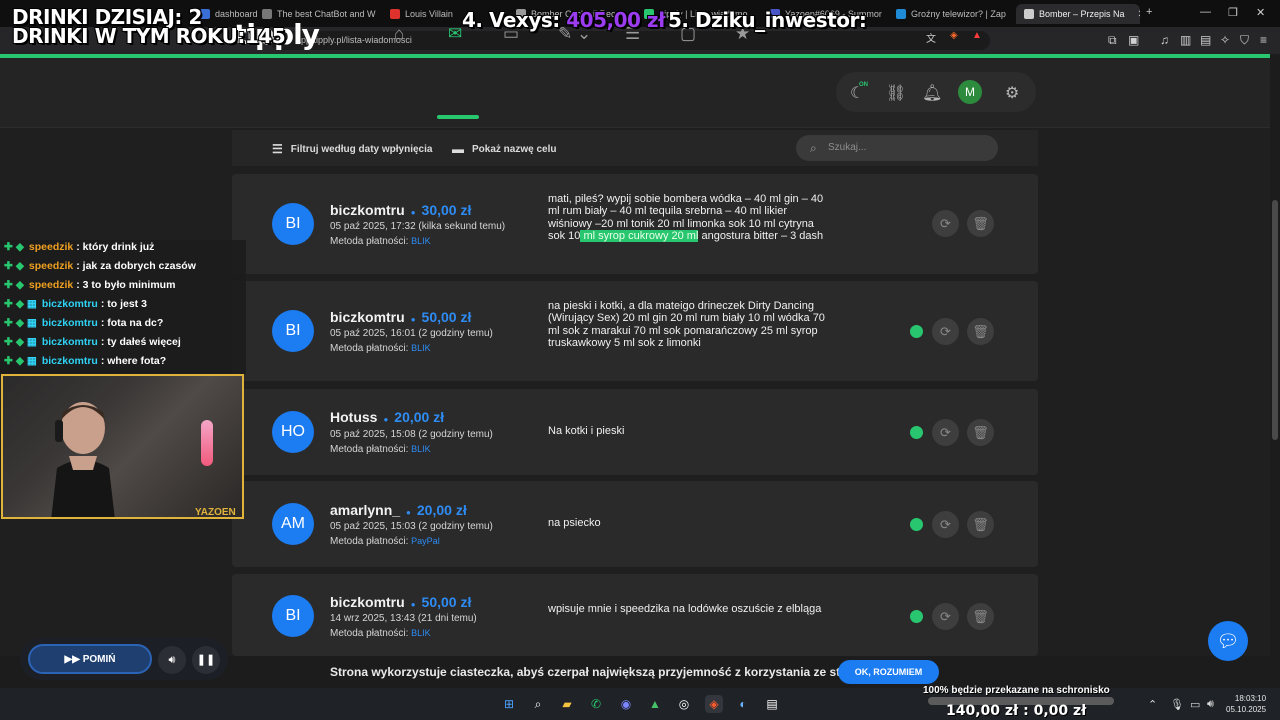 This screenshot has height=720, width=1280. What do you see at coordinates (655, 704) in the screenshot?
I see `app-icon: ▲` at bounding box center [655, 704].